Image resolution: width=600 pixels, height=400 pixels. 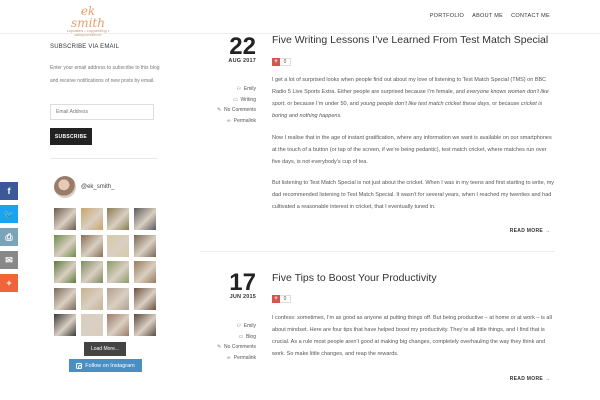 What do you see at coordinates (85, 47) in the screenshot?
I see `subscribe-heading: SUBSCRIBE VIA EMAIL` at bounding box center [85, 47].